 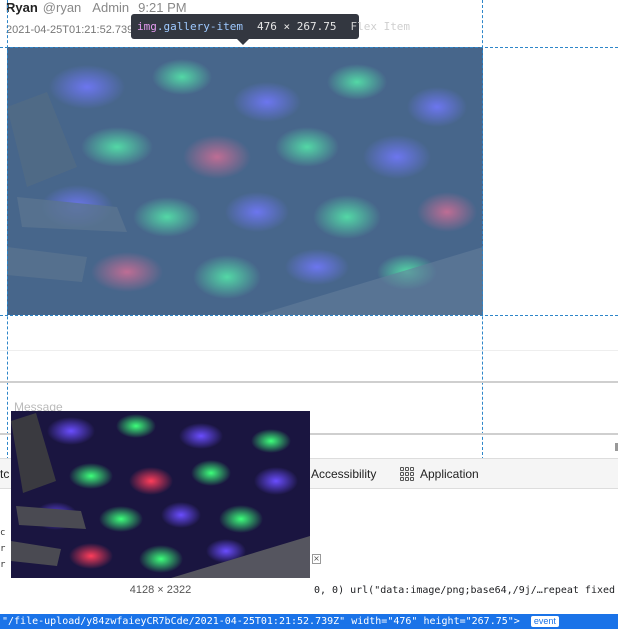 I want to click on preview-image-graphic, so click(x=160, y=494).